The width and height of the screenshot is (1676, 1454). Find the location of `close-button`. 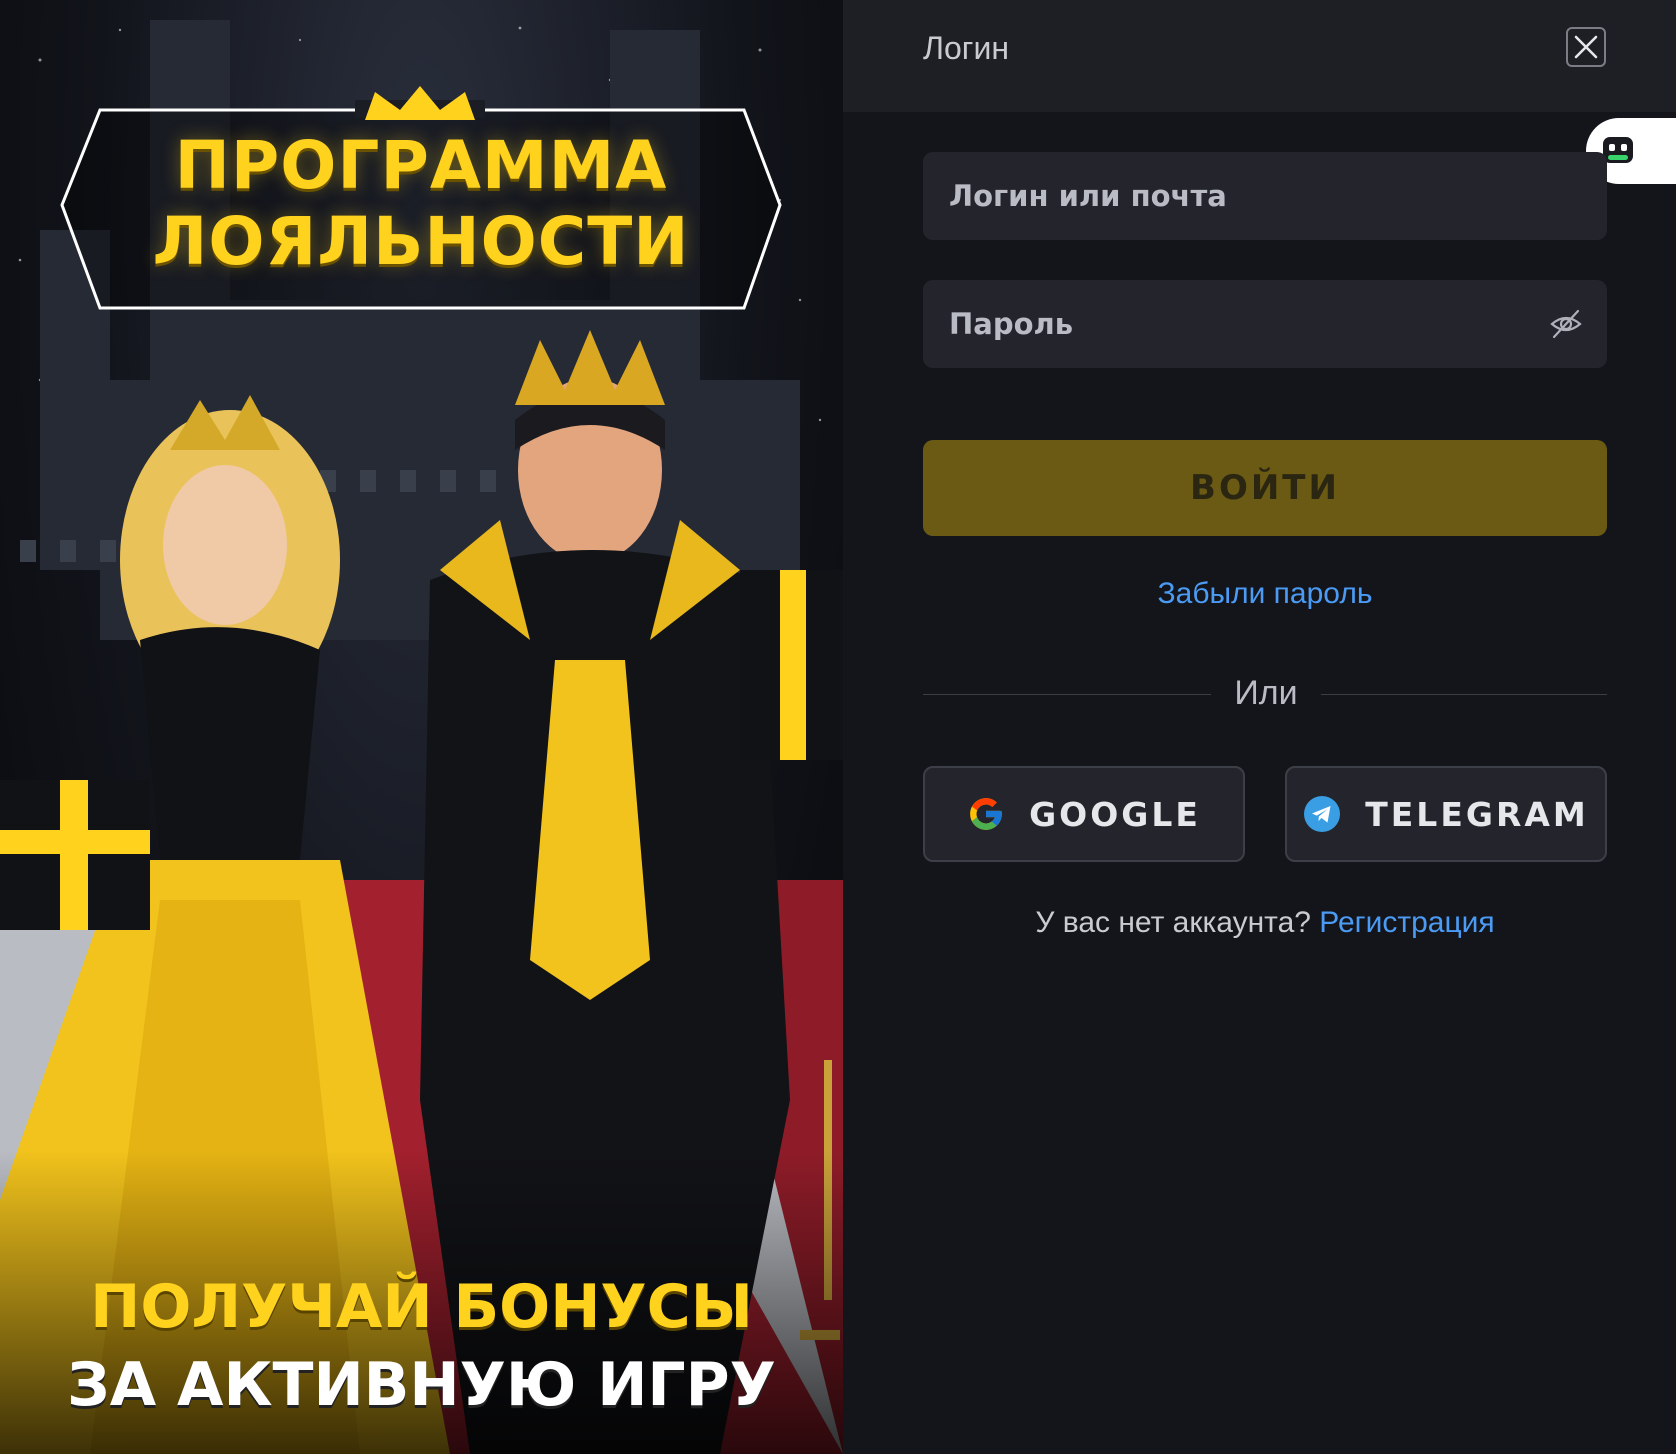

close-button is located at coordinates (1586, 47).